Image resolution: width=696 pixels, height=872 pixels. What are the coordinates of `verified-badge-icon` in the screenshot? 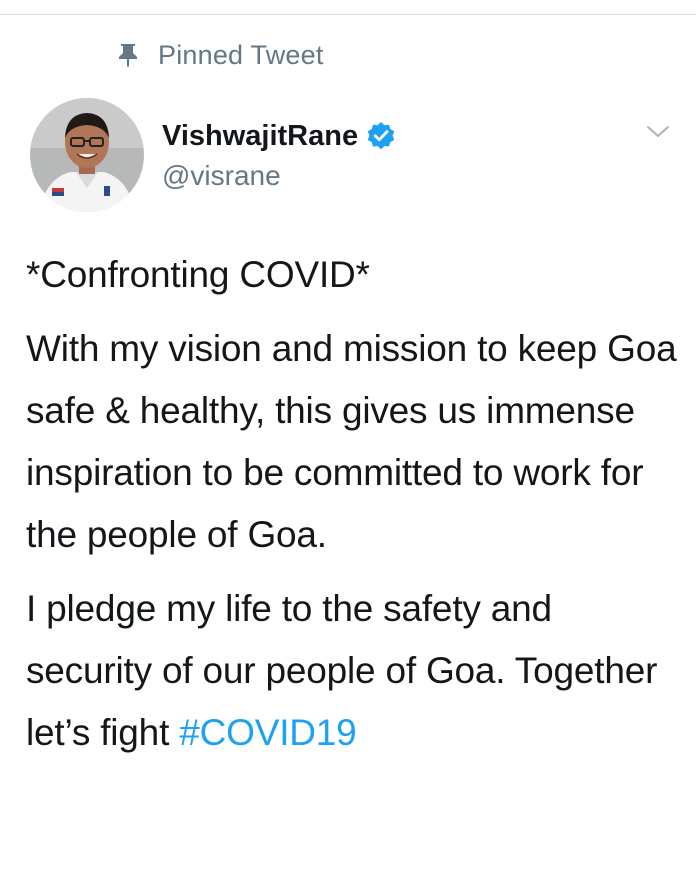 It's located at (381, 136).